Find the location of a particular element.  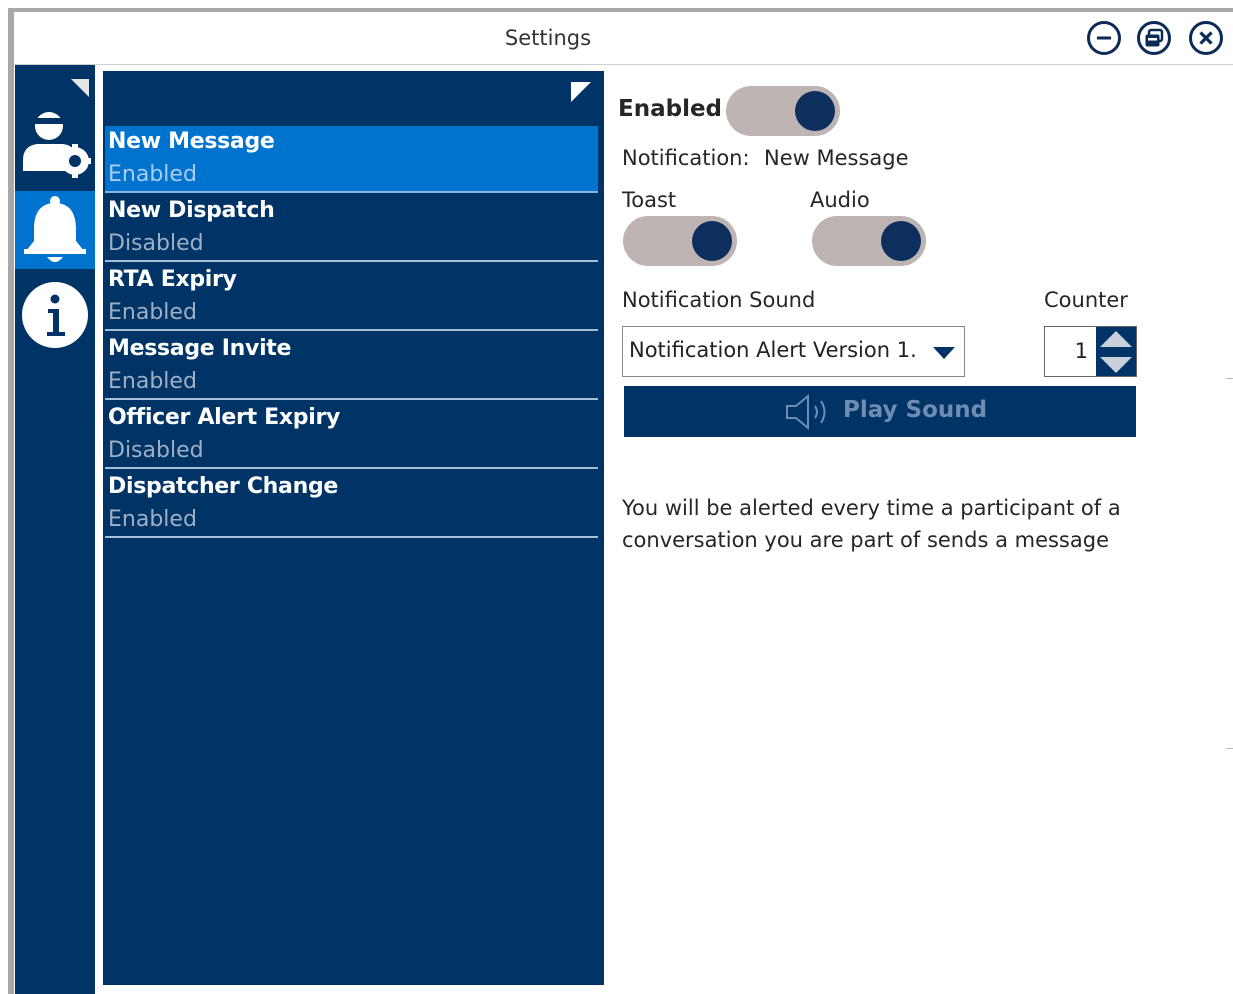

list-item-title: Officer Alert Expiry is located at coordinates (224, 417).